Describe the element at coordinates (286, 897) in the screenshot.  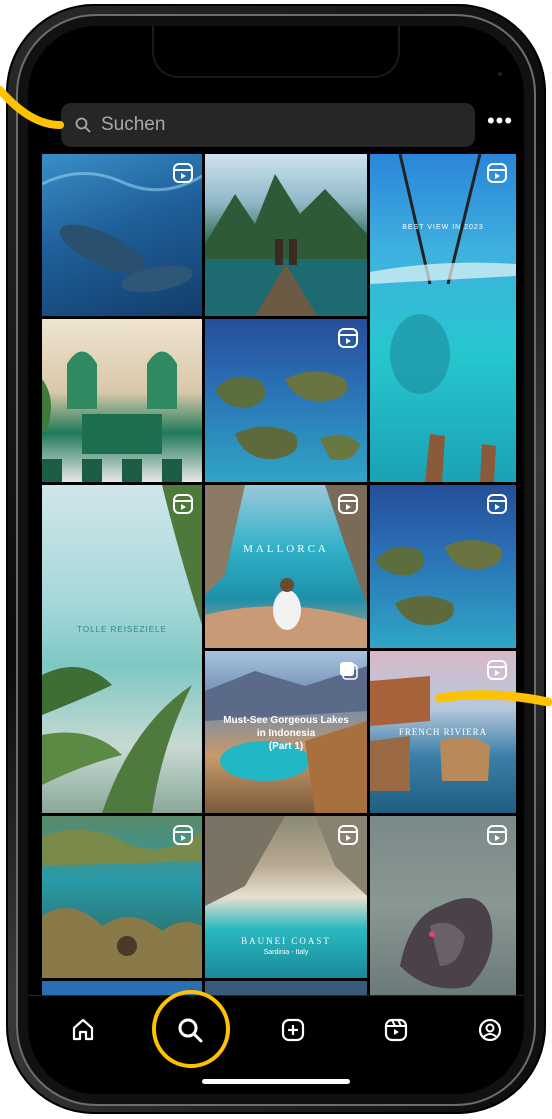
I see `grid-tile-baunei-coast: BAUNEI COAST Sardinia - Italy` at that location.